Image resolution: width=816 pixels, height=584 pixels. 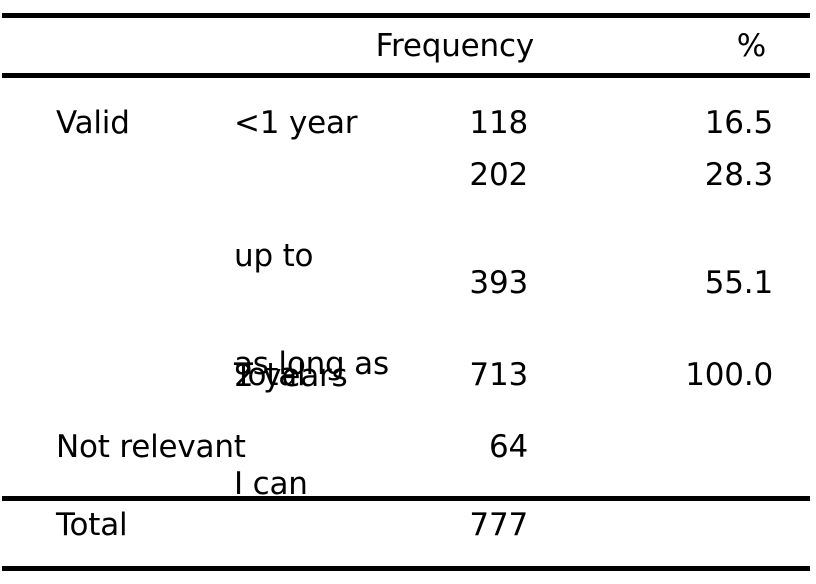 I want to click on table-row-frequency-5: 777, so click(x=498, y=525).